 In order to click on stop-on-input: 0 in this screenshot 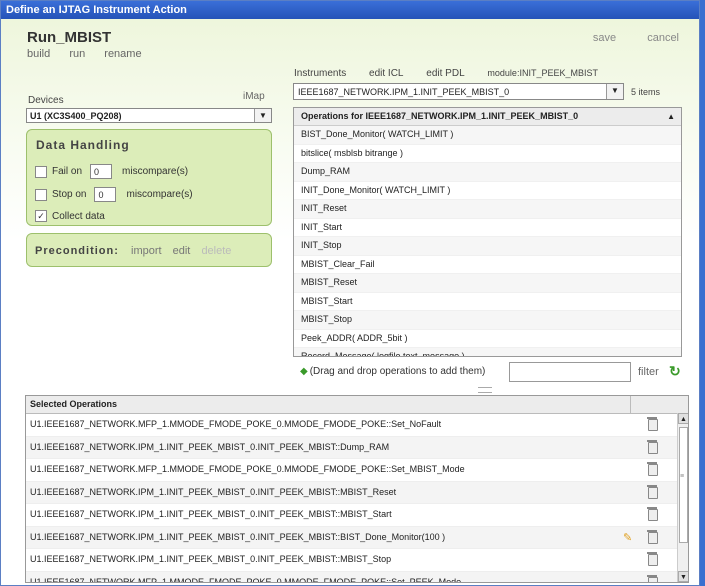, I will do `click(105, 194)`.